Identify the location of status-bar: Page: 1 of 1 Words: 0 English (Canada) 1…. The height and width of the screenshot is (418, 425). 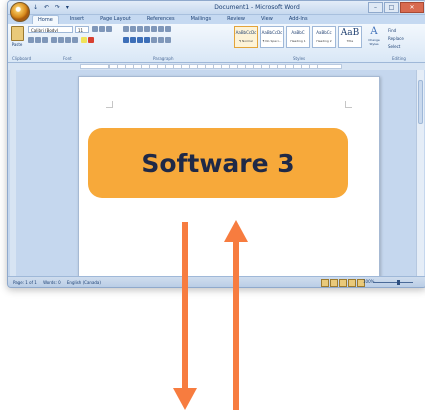
(216, 281).